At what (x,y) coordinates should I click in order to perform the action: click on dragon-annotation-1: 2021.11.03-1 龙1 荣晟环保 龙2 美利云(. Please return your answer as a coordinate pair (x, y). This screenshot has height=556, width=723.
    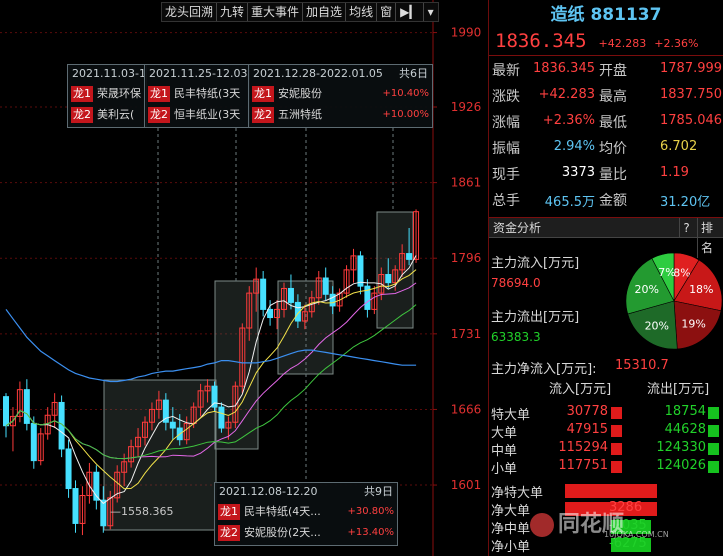
    Looking at the image, I should click on (107, 96).